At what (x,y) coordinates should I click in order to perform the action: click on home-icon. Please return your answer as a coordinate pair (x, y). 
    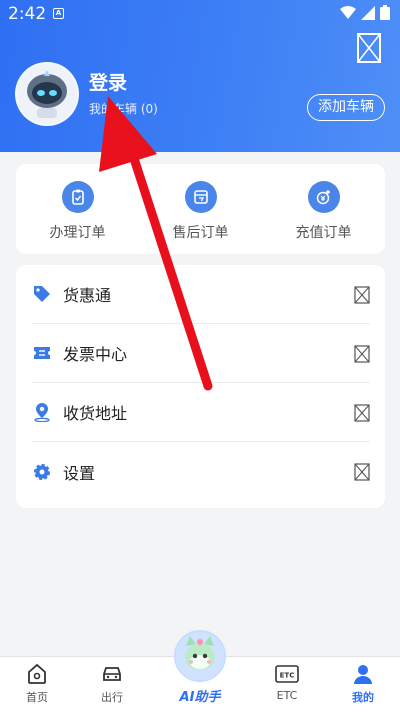
    Looking at the image, I should click on (37, 673).